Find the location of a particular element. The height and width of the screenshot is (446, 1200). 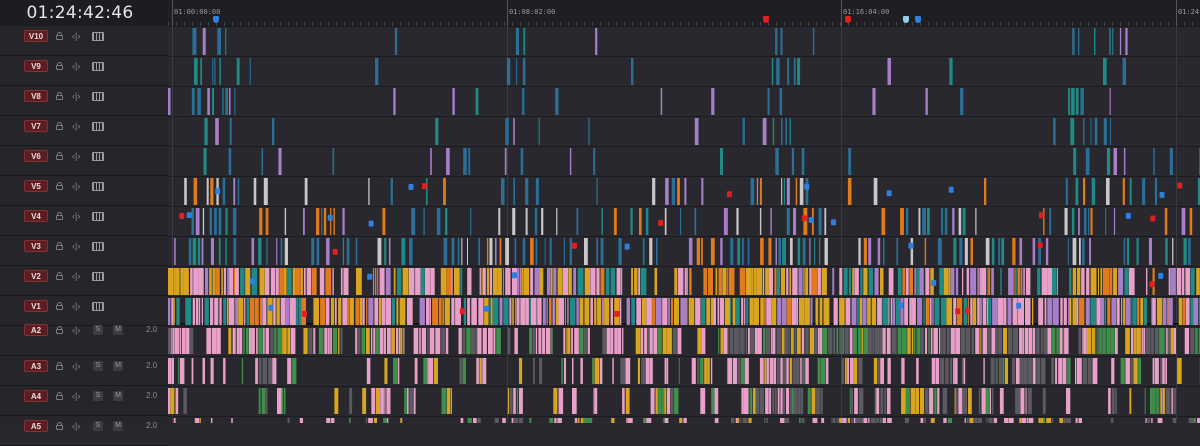

track-name-badge: V10 is located at coordinates (36, 36).